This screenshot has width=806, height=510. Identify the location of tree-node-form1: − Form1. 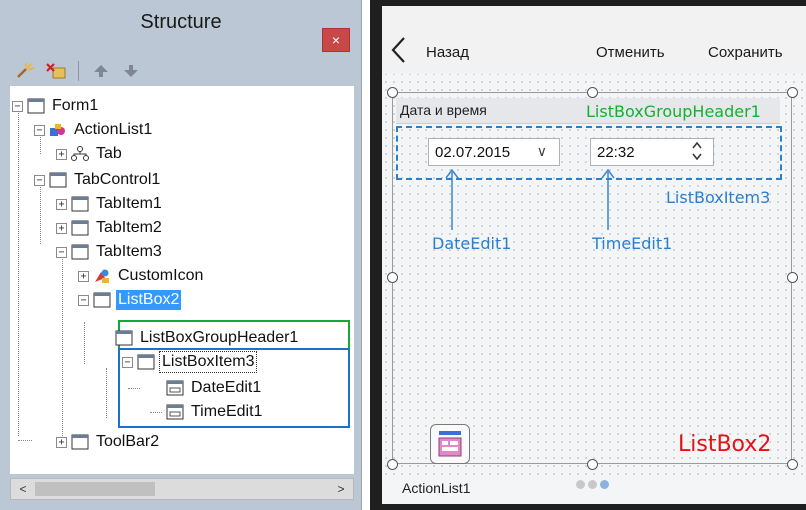
(56, 106).